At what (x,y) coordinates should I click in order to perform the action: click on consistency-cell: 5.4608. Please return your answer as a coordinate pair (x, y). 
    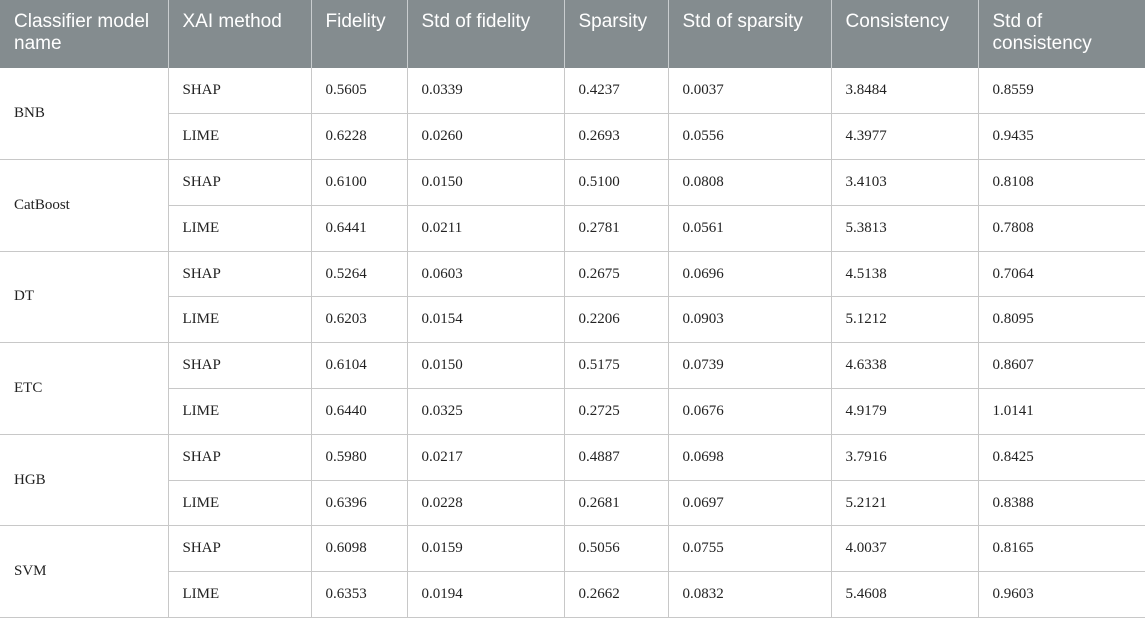
    Looking at the image, I should click on (904, 594).